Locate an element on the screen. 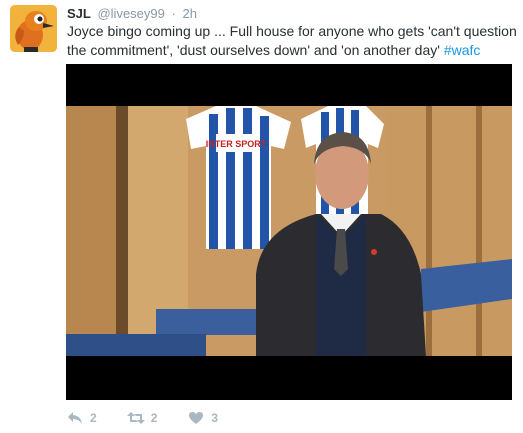 The image size is (523, 433). reply-button: 2 is located at coordinates (81, 418).